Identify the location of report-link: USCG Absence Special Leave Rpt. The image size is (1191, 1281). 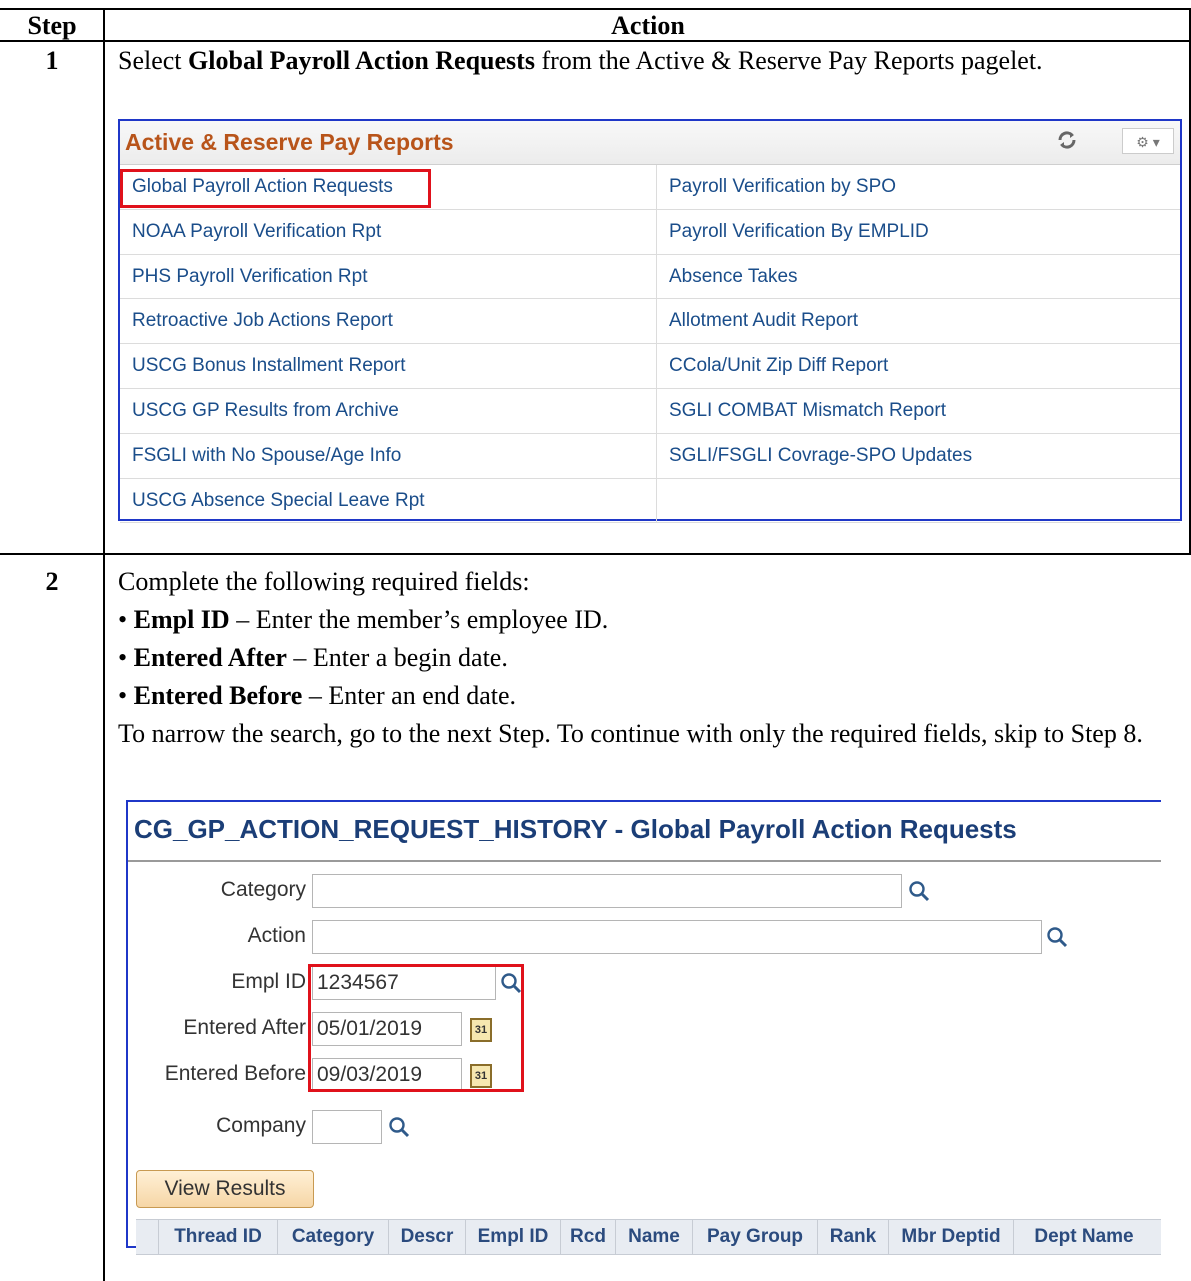
(388, 501).